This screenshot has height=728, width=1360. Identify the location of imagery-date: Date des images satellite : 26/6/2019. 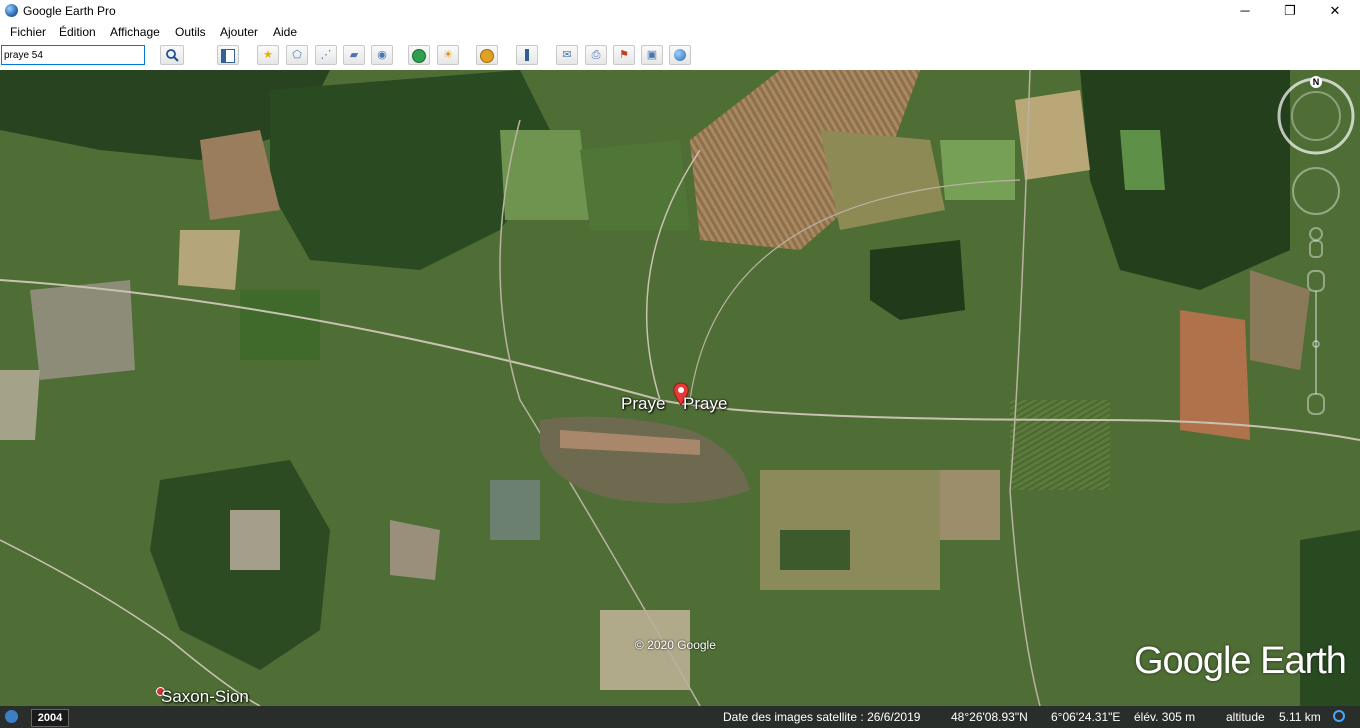
(822, 717).